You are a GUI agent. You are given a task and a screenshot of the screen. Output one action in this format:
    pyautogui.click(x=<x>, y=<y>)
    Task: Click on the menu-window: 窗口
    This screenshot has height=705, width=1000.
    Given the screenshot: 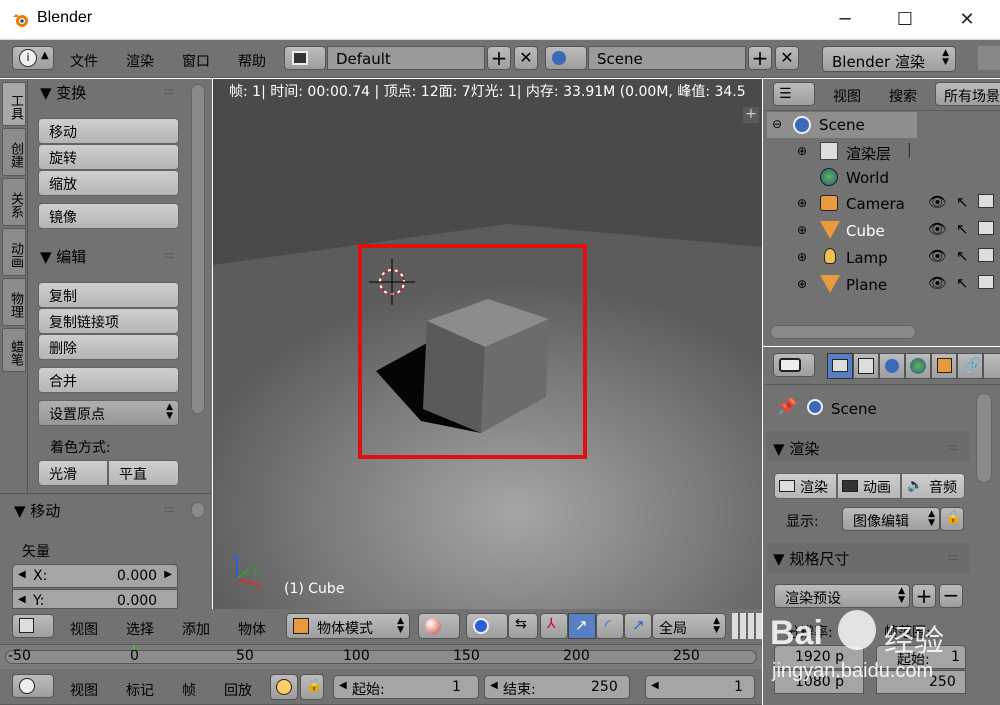 What is the action you would take?
    pyautogui.click(x=196, y=61)
    